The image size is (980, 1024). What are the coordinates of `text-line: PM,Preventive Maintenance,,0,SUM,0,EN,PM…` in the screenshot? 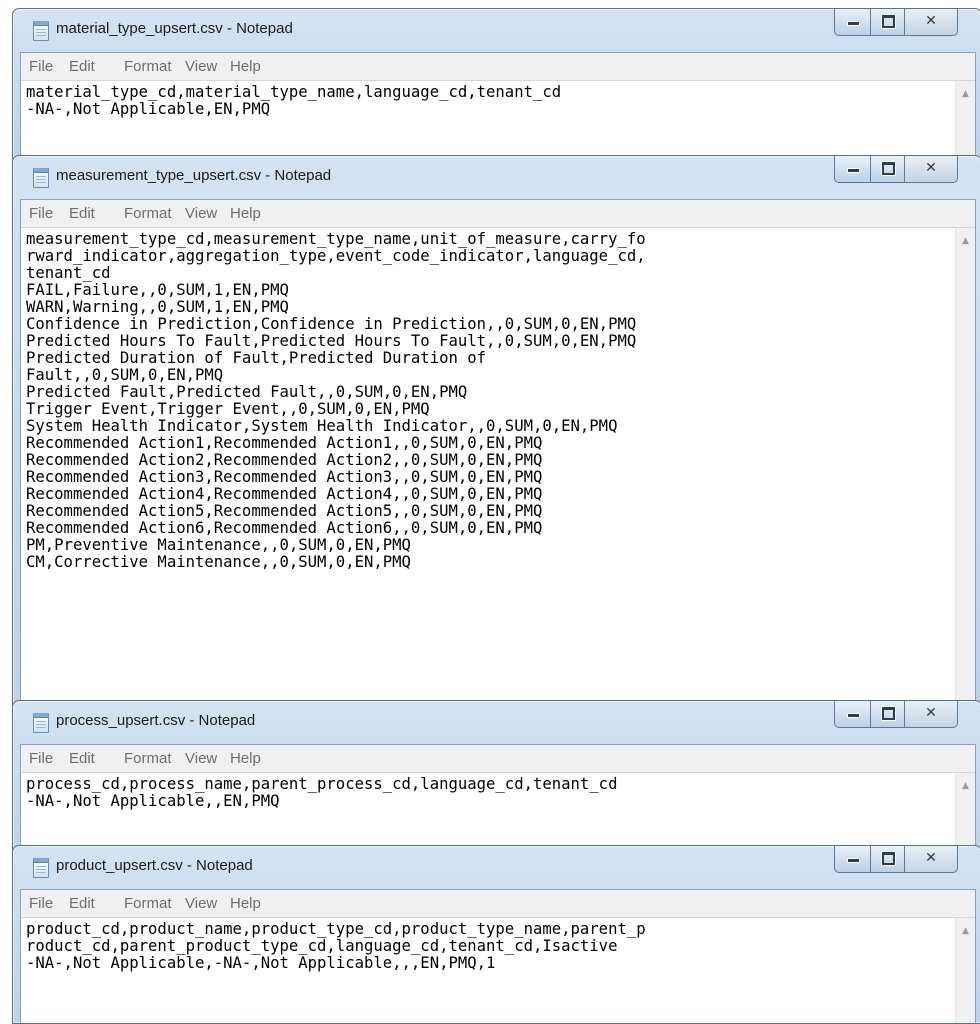 It's located at (218, 545).